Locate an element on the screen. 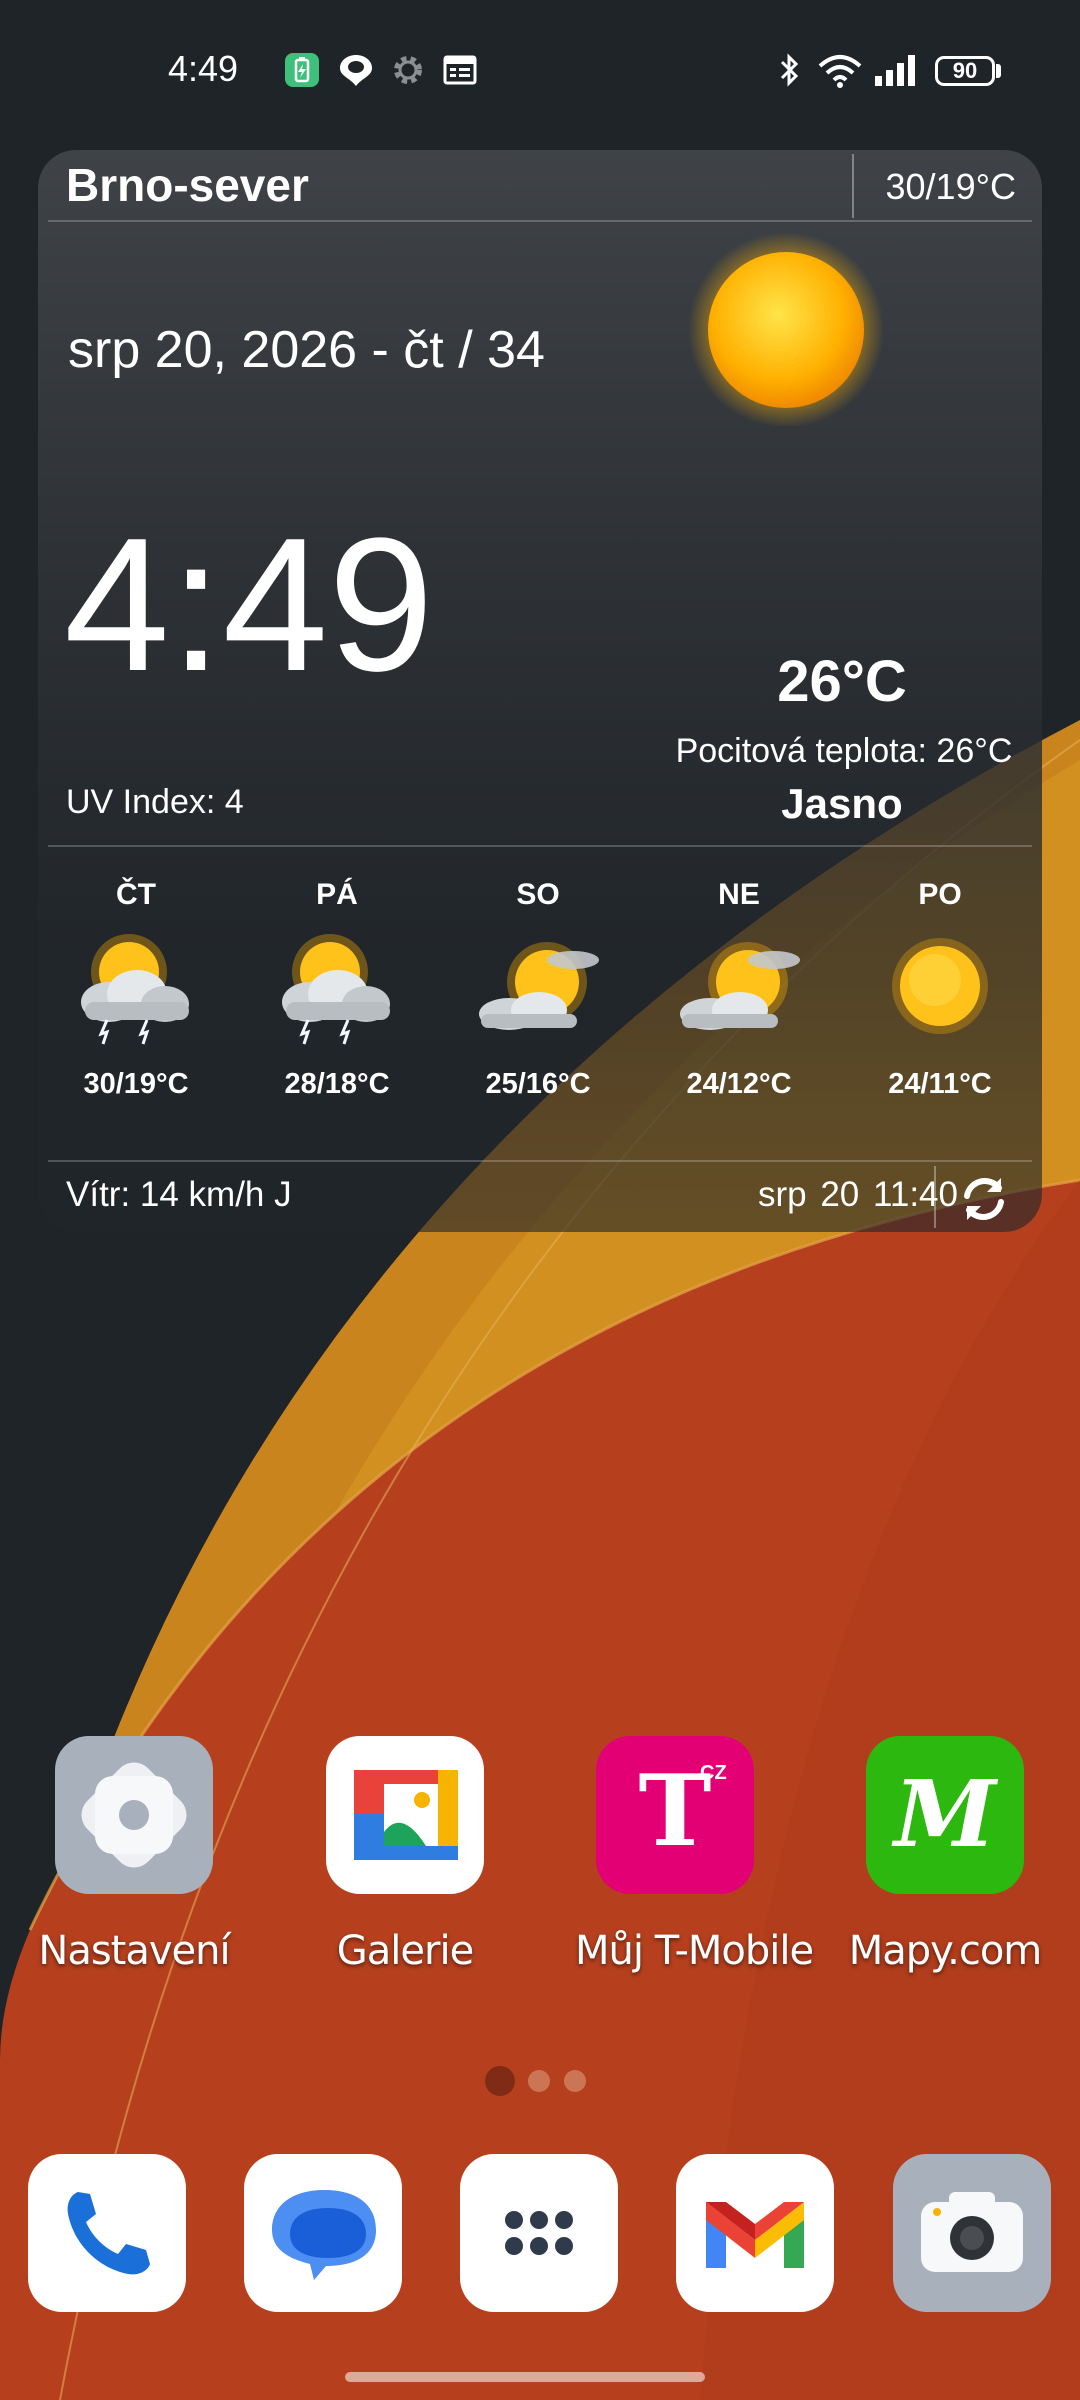  forecast-day-name: PÁ is located at coordinates (337, 894).